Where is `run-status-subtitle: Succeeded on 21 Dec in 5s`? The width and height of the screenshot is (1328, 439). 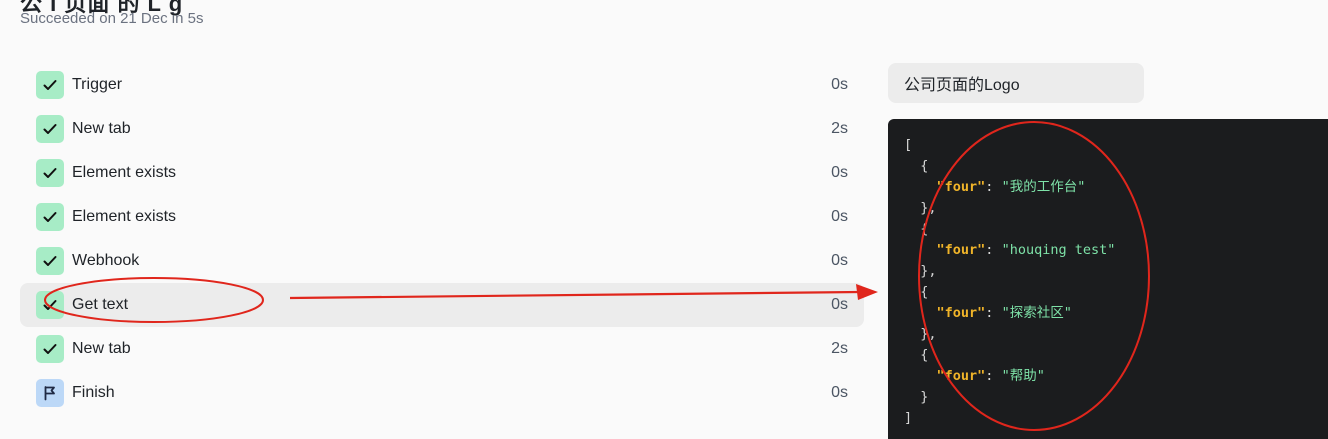
run-status-subtitle: Succeeded on 21 Dec in 5s is located at coordinates (112, 18).